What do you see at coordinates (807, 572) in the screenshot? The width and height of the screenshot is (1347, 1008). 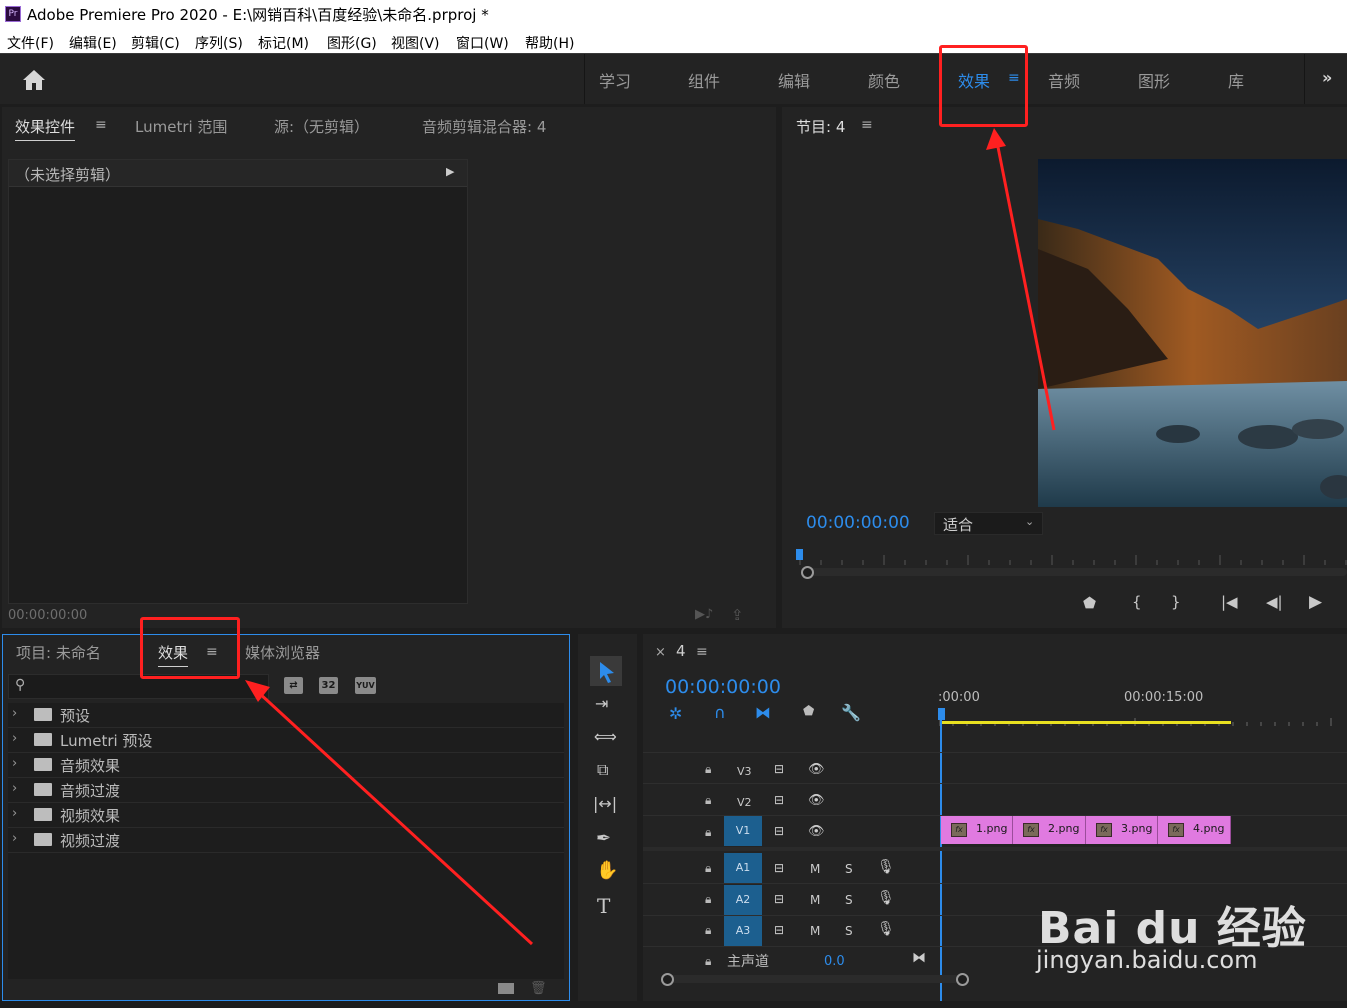 I see `scrollbar-handle` at bounding box center [807, 572].